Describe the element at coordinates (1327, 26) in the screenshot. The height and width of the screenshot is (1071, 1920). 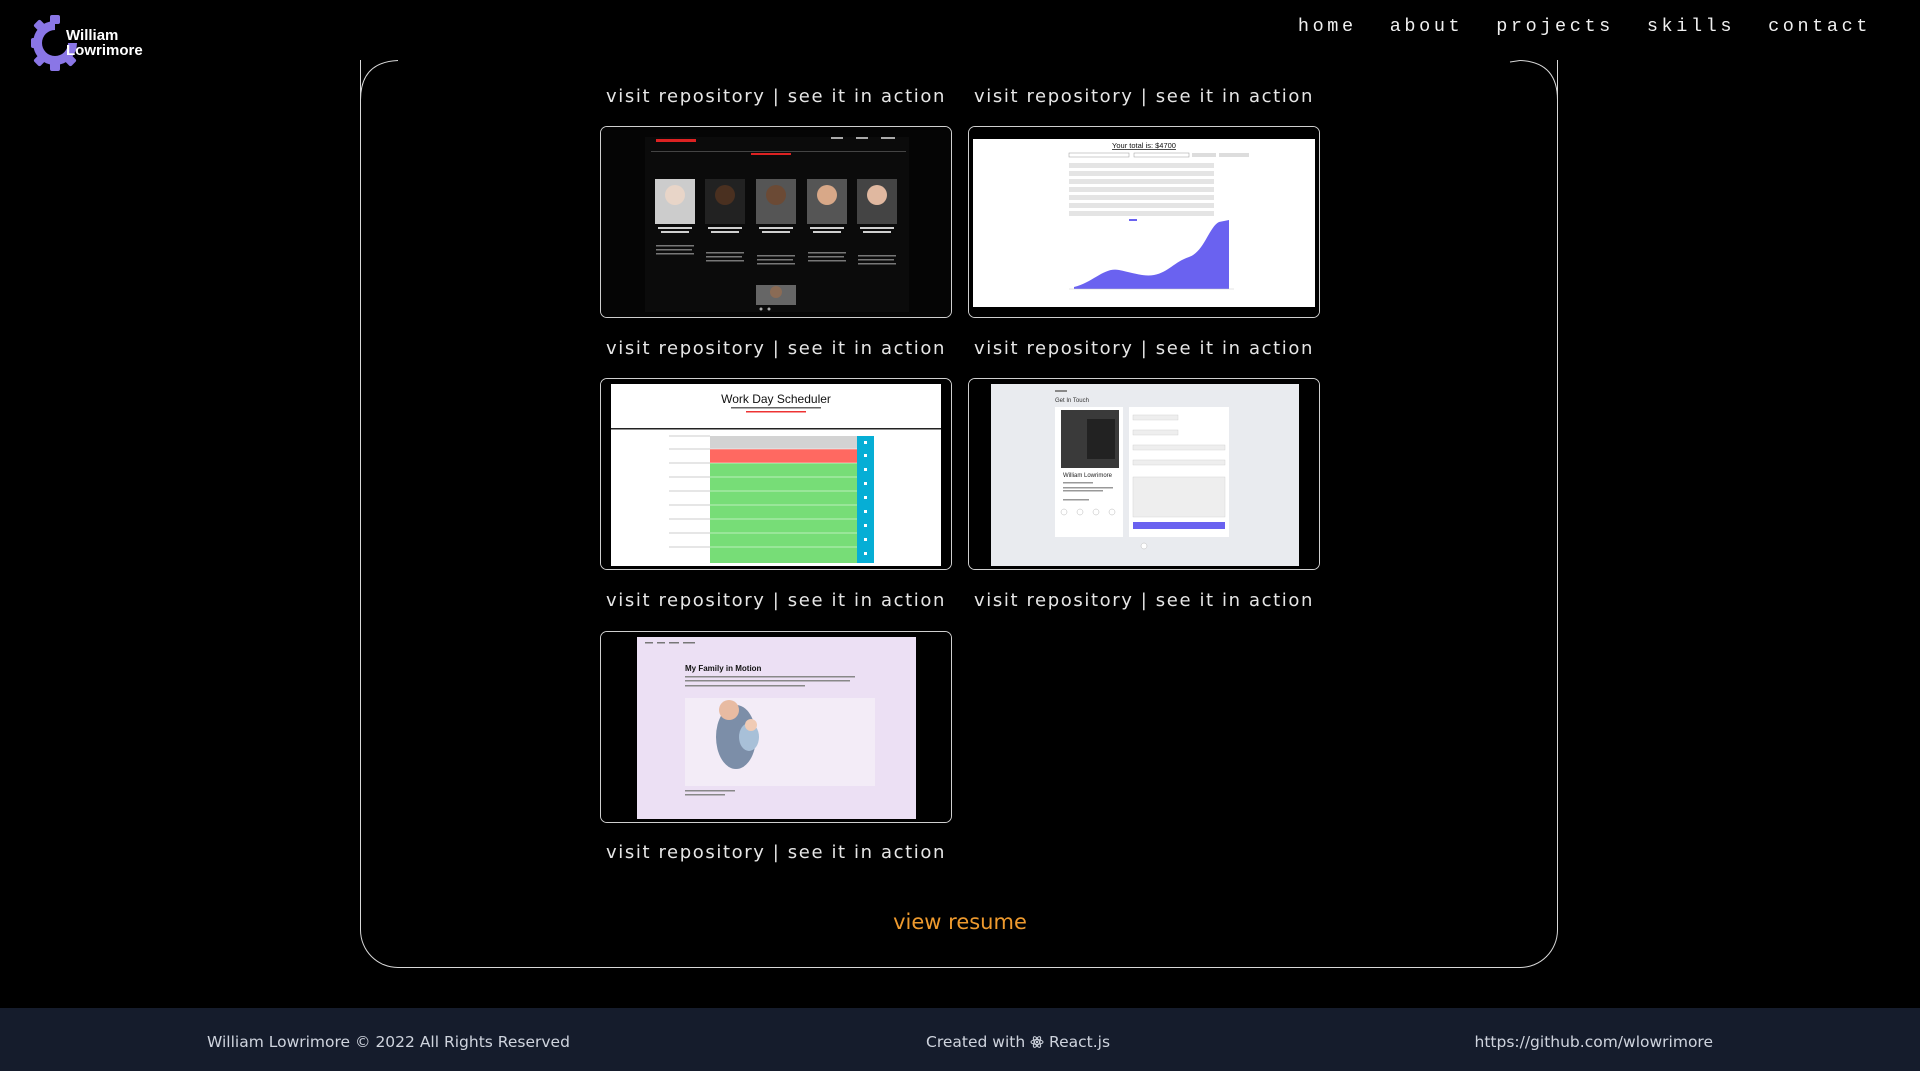
I see `nav-home: home` at that location.